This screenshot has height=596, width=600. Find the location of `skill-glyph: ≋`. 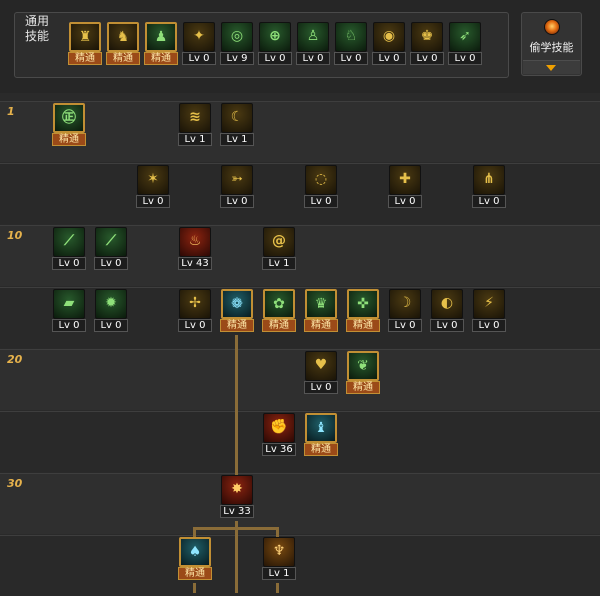

skill-glyph: ≋ is located at coordinates (195, 117).